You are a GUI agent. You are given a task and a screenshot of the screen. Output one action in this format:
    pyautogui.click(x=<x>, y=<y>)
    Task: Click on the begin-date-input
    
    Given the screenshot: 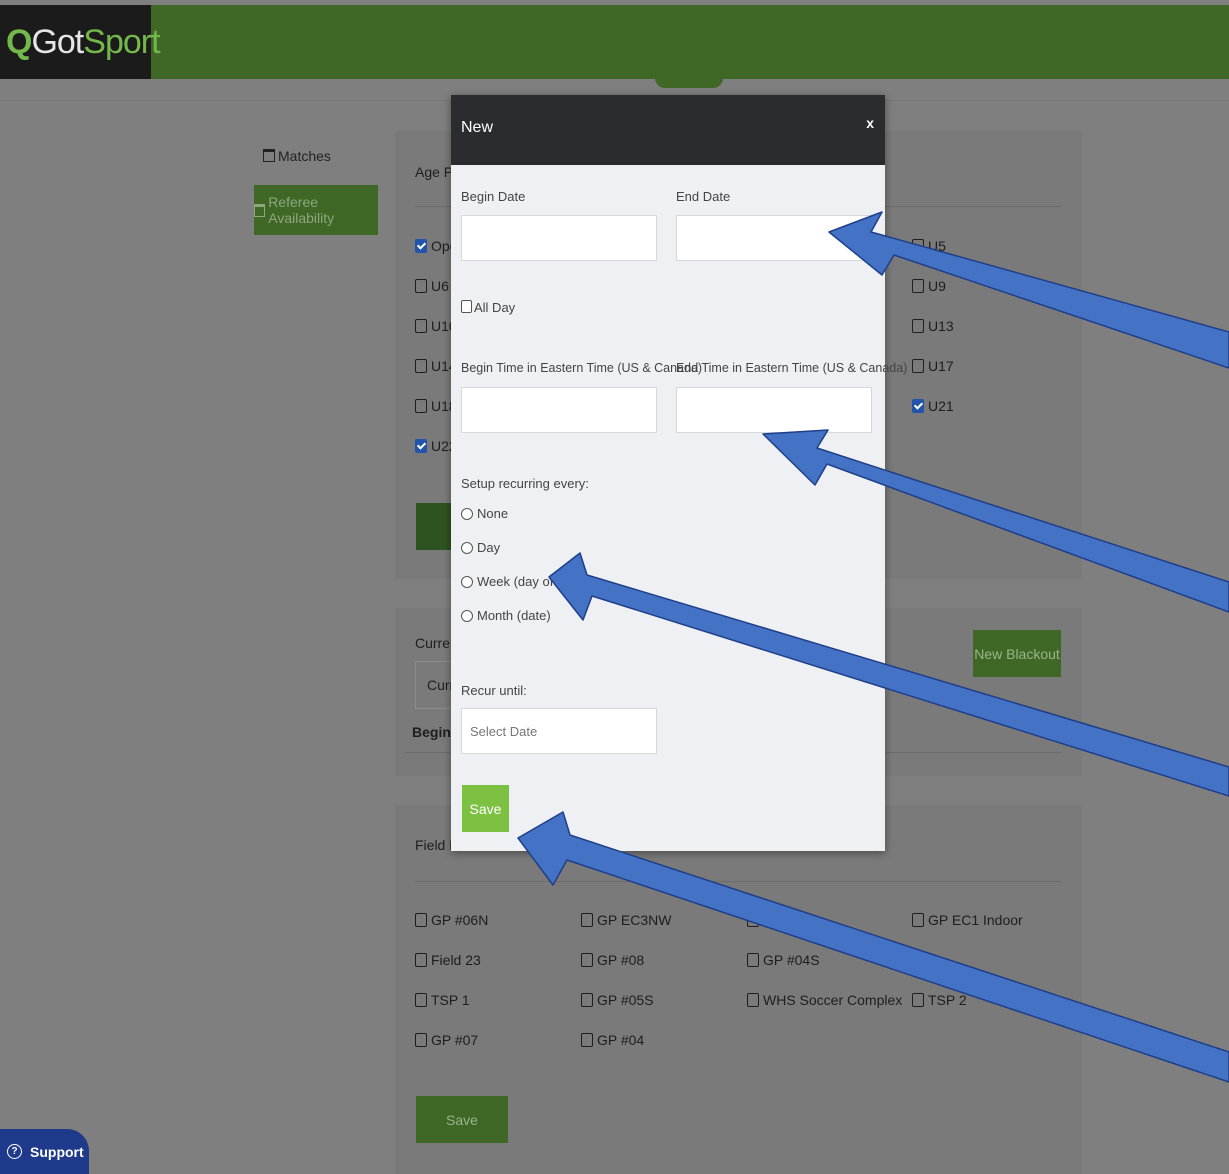 What is the action you would take?
    pyautogui.click(x=559, y=238)
    